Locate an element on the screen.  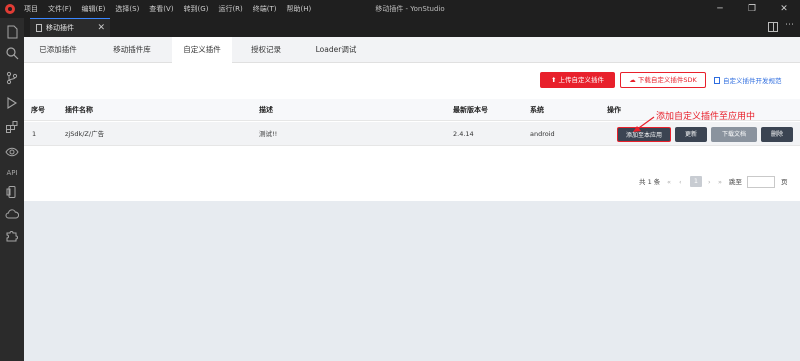
tab-loader-debug: Loader调试 is located at coordinates (336, 50).